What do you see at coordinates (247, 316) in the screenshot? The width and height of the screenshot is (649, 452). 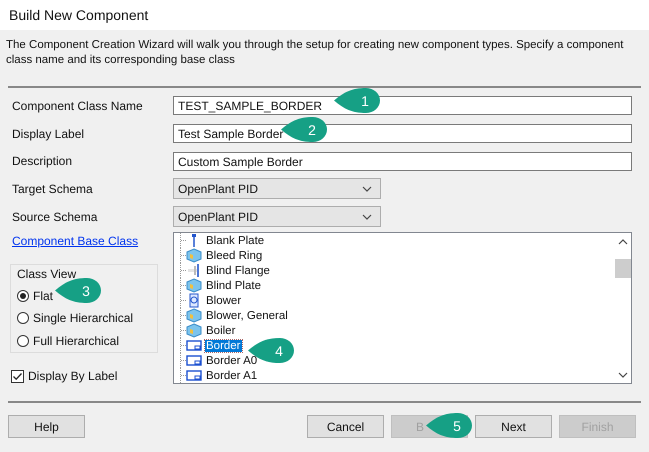 I see `tree-item: Blower, General` at bounding box center [247, 316].